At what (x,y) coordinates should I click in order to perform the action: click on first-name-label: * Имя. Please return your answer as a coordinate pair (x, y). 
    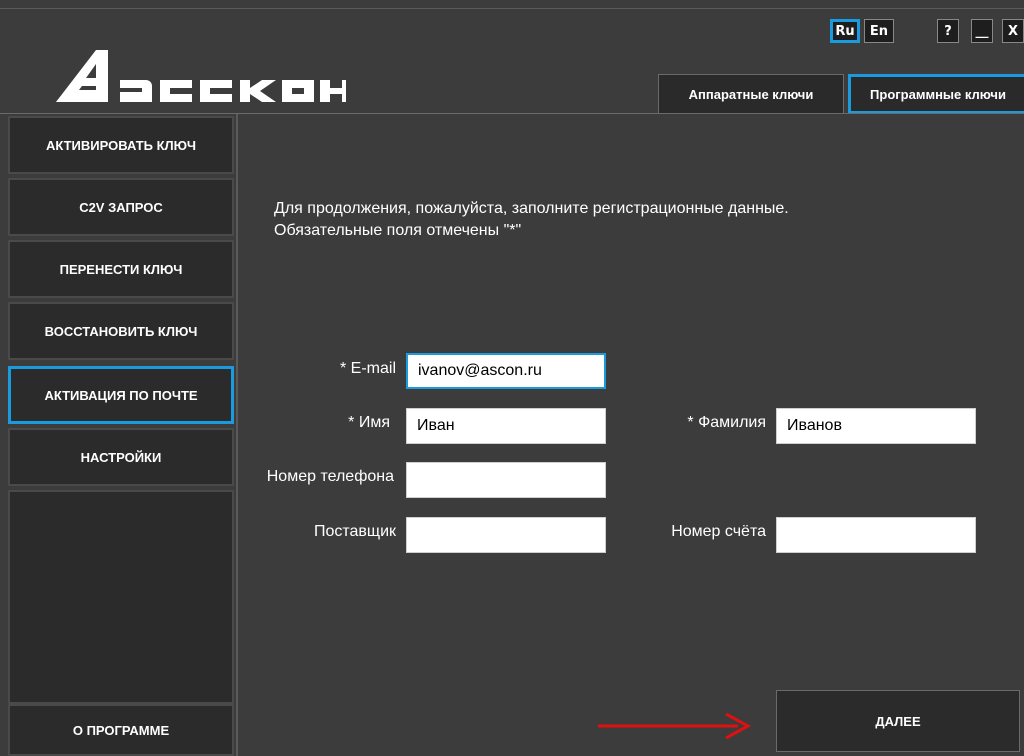
    Looking at the image, I should click on (369, 422).